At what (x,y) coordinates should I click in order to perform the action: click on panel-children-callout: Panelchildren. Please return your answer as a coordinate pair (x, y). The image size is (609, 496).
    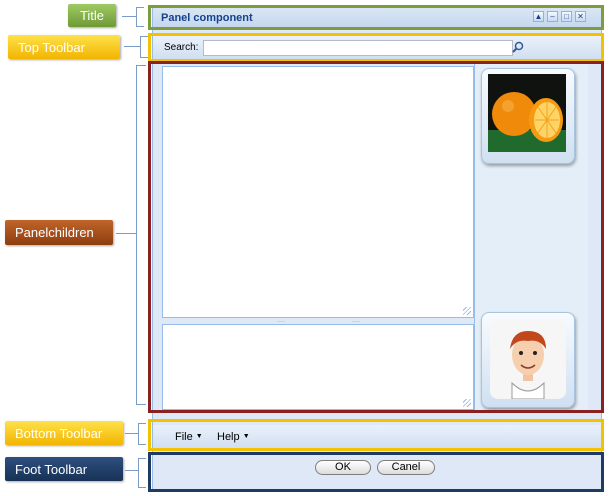
    Looking at the image, I should click on (59, 232).